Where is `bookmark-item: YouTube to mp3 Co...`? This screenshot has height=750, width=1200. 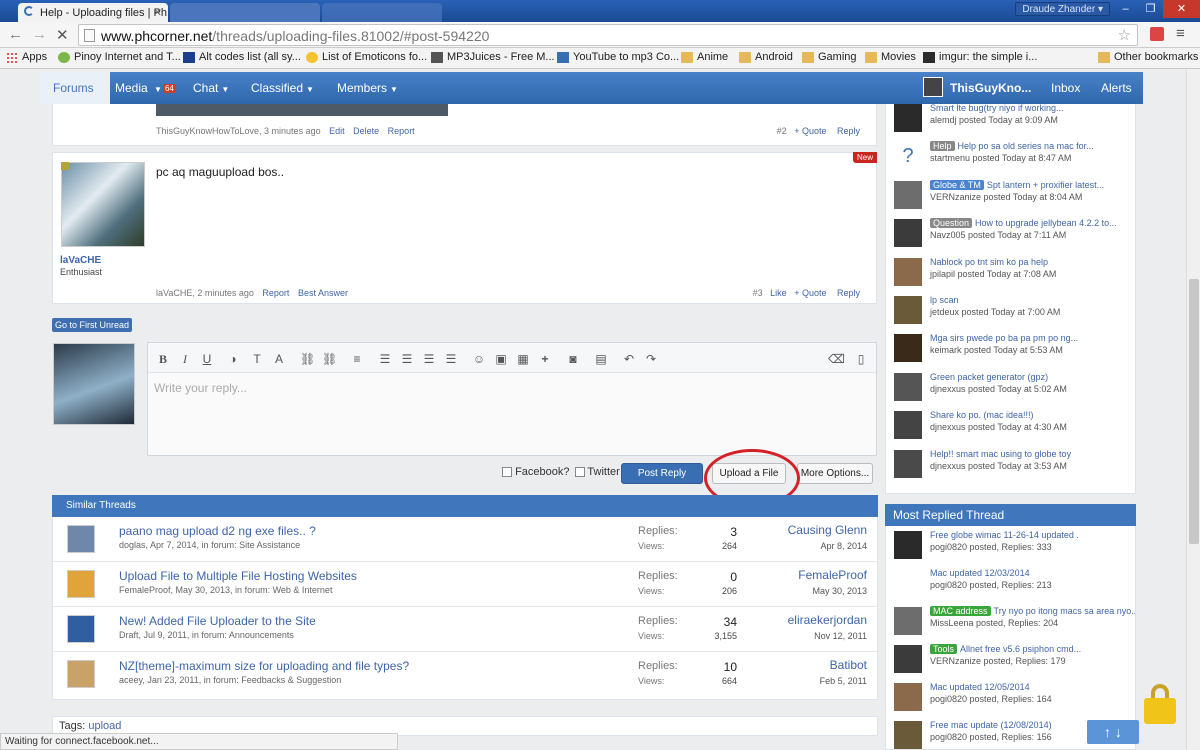 bookmark-item: YouTube to mp3 Co... is located at coordinates (618, 57).